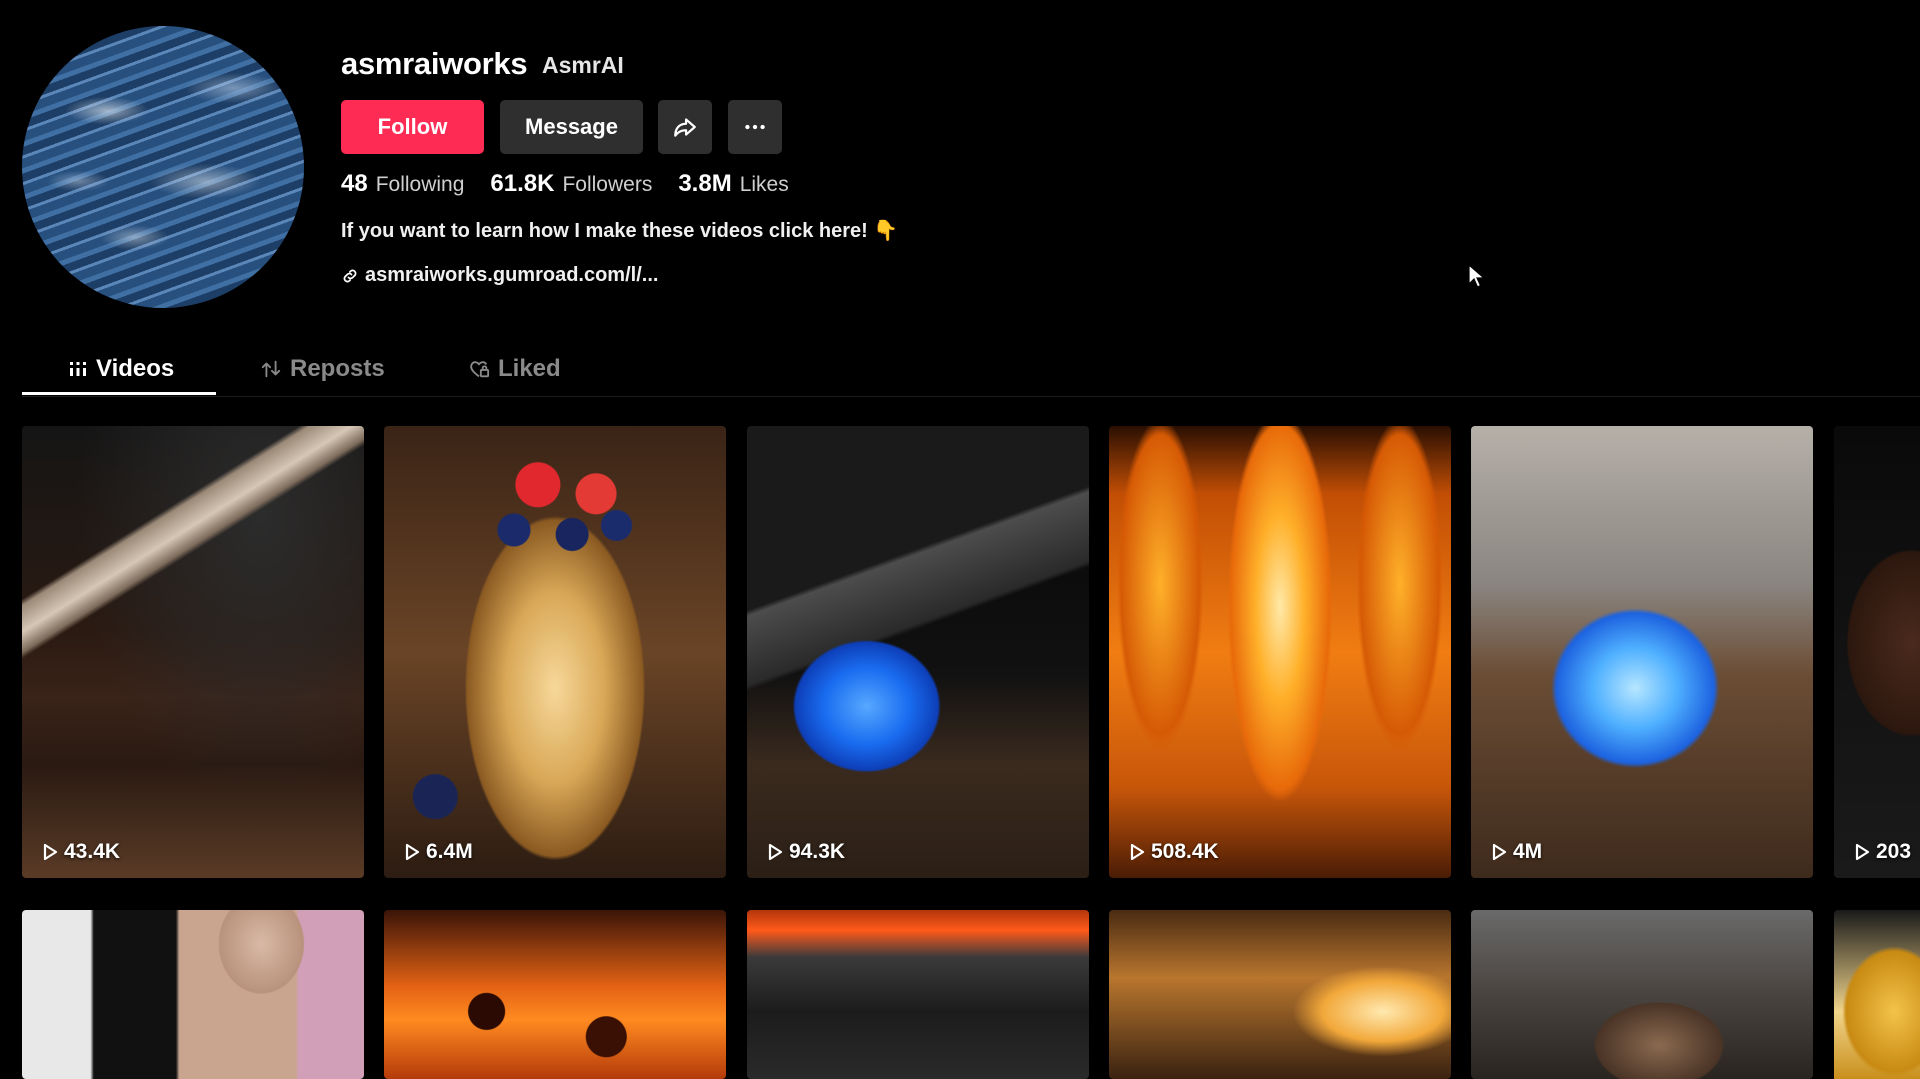  I want to click on likes-count: 3.8M, so click(705, 183).